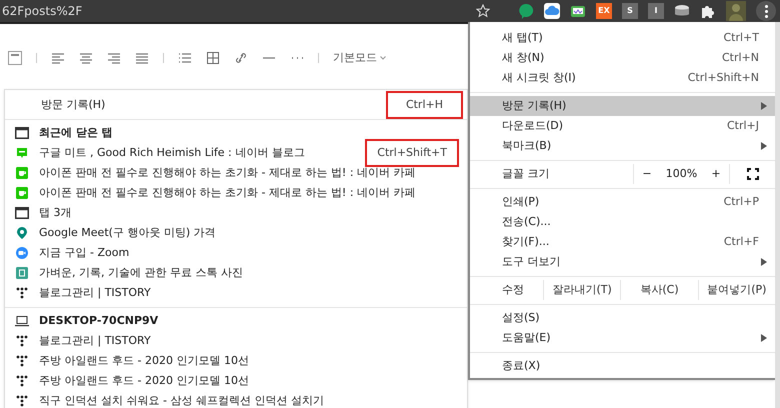  What do you see at coordinates (185, 58) in the screenshot?
I see `list-icon` at bounding box center [185, 58].